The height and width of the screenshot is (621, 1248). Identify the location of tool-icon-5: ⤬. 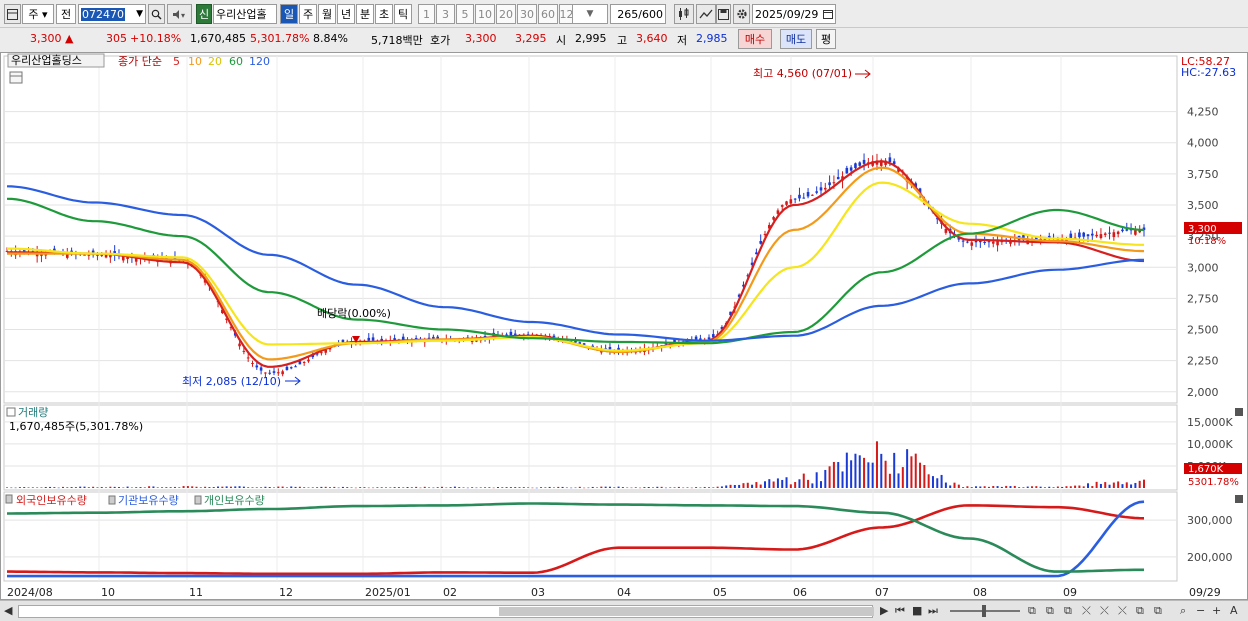
(1104, 611).